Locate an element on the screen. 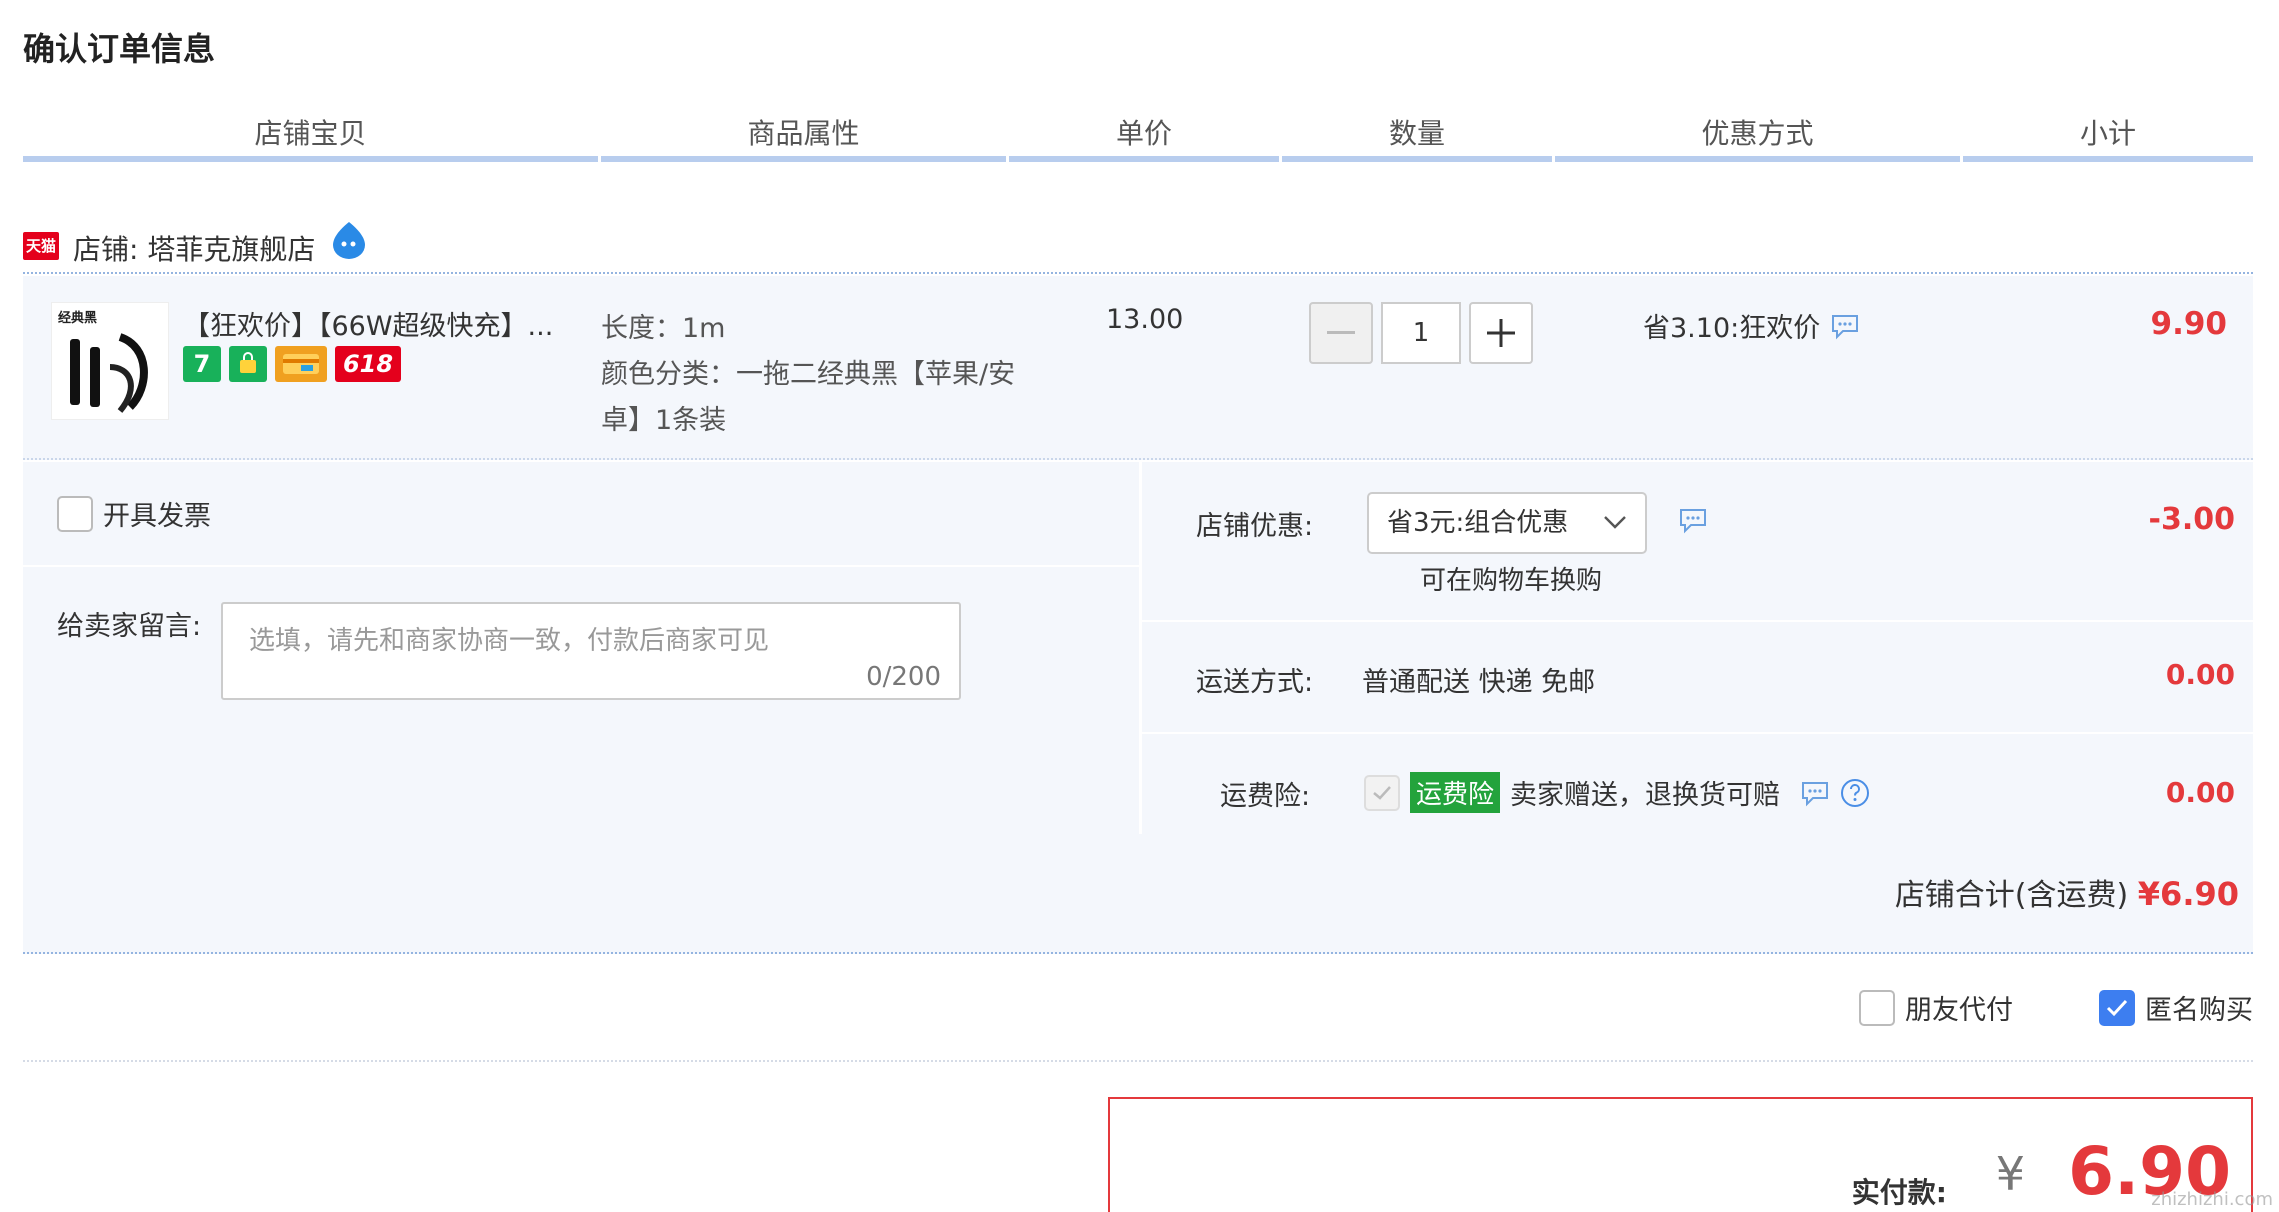  decrease-quantity-button is located at coordinates (1341, 333).